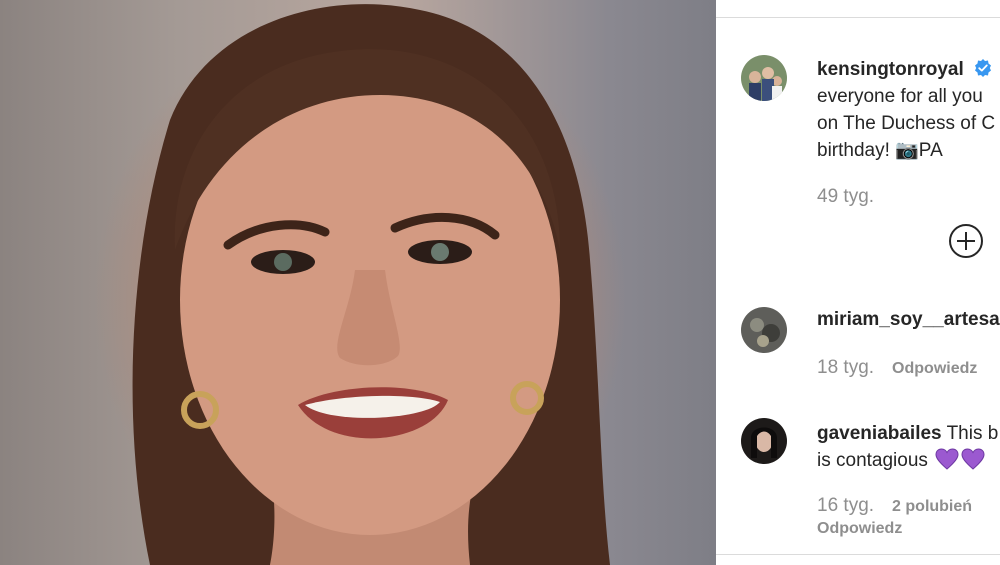 This screenshot has height=565, width=1000. I want to click on load-more-comments-button, so click(966, 241).